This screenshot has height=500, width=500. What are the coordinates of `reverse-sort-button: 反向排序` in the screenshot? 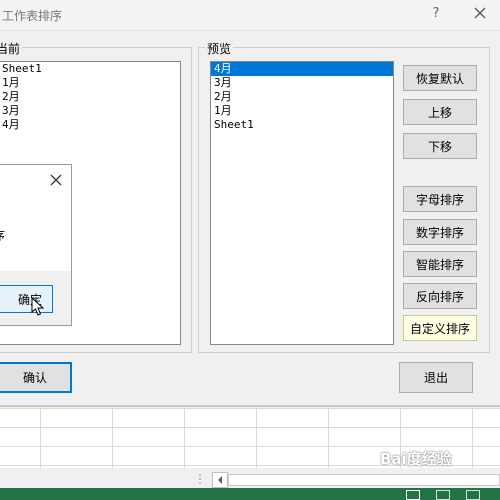 It's located at (440, 296).